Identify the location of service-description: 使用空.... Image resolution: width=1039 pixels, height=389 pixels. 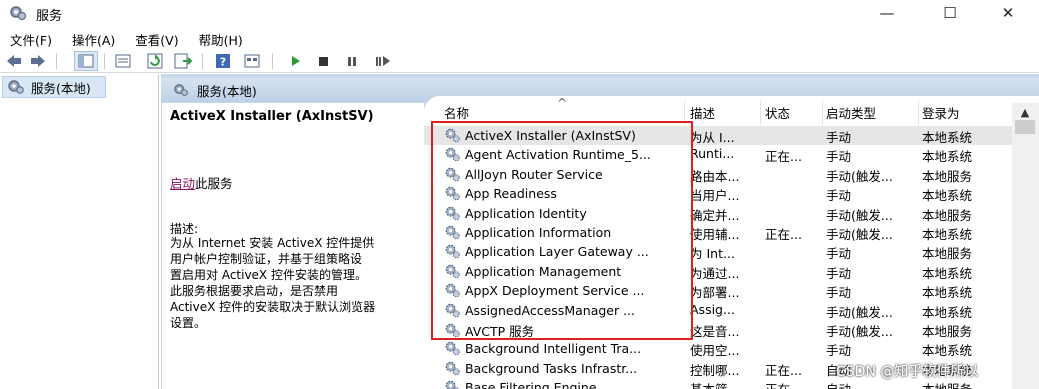
(715, 351).